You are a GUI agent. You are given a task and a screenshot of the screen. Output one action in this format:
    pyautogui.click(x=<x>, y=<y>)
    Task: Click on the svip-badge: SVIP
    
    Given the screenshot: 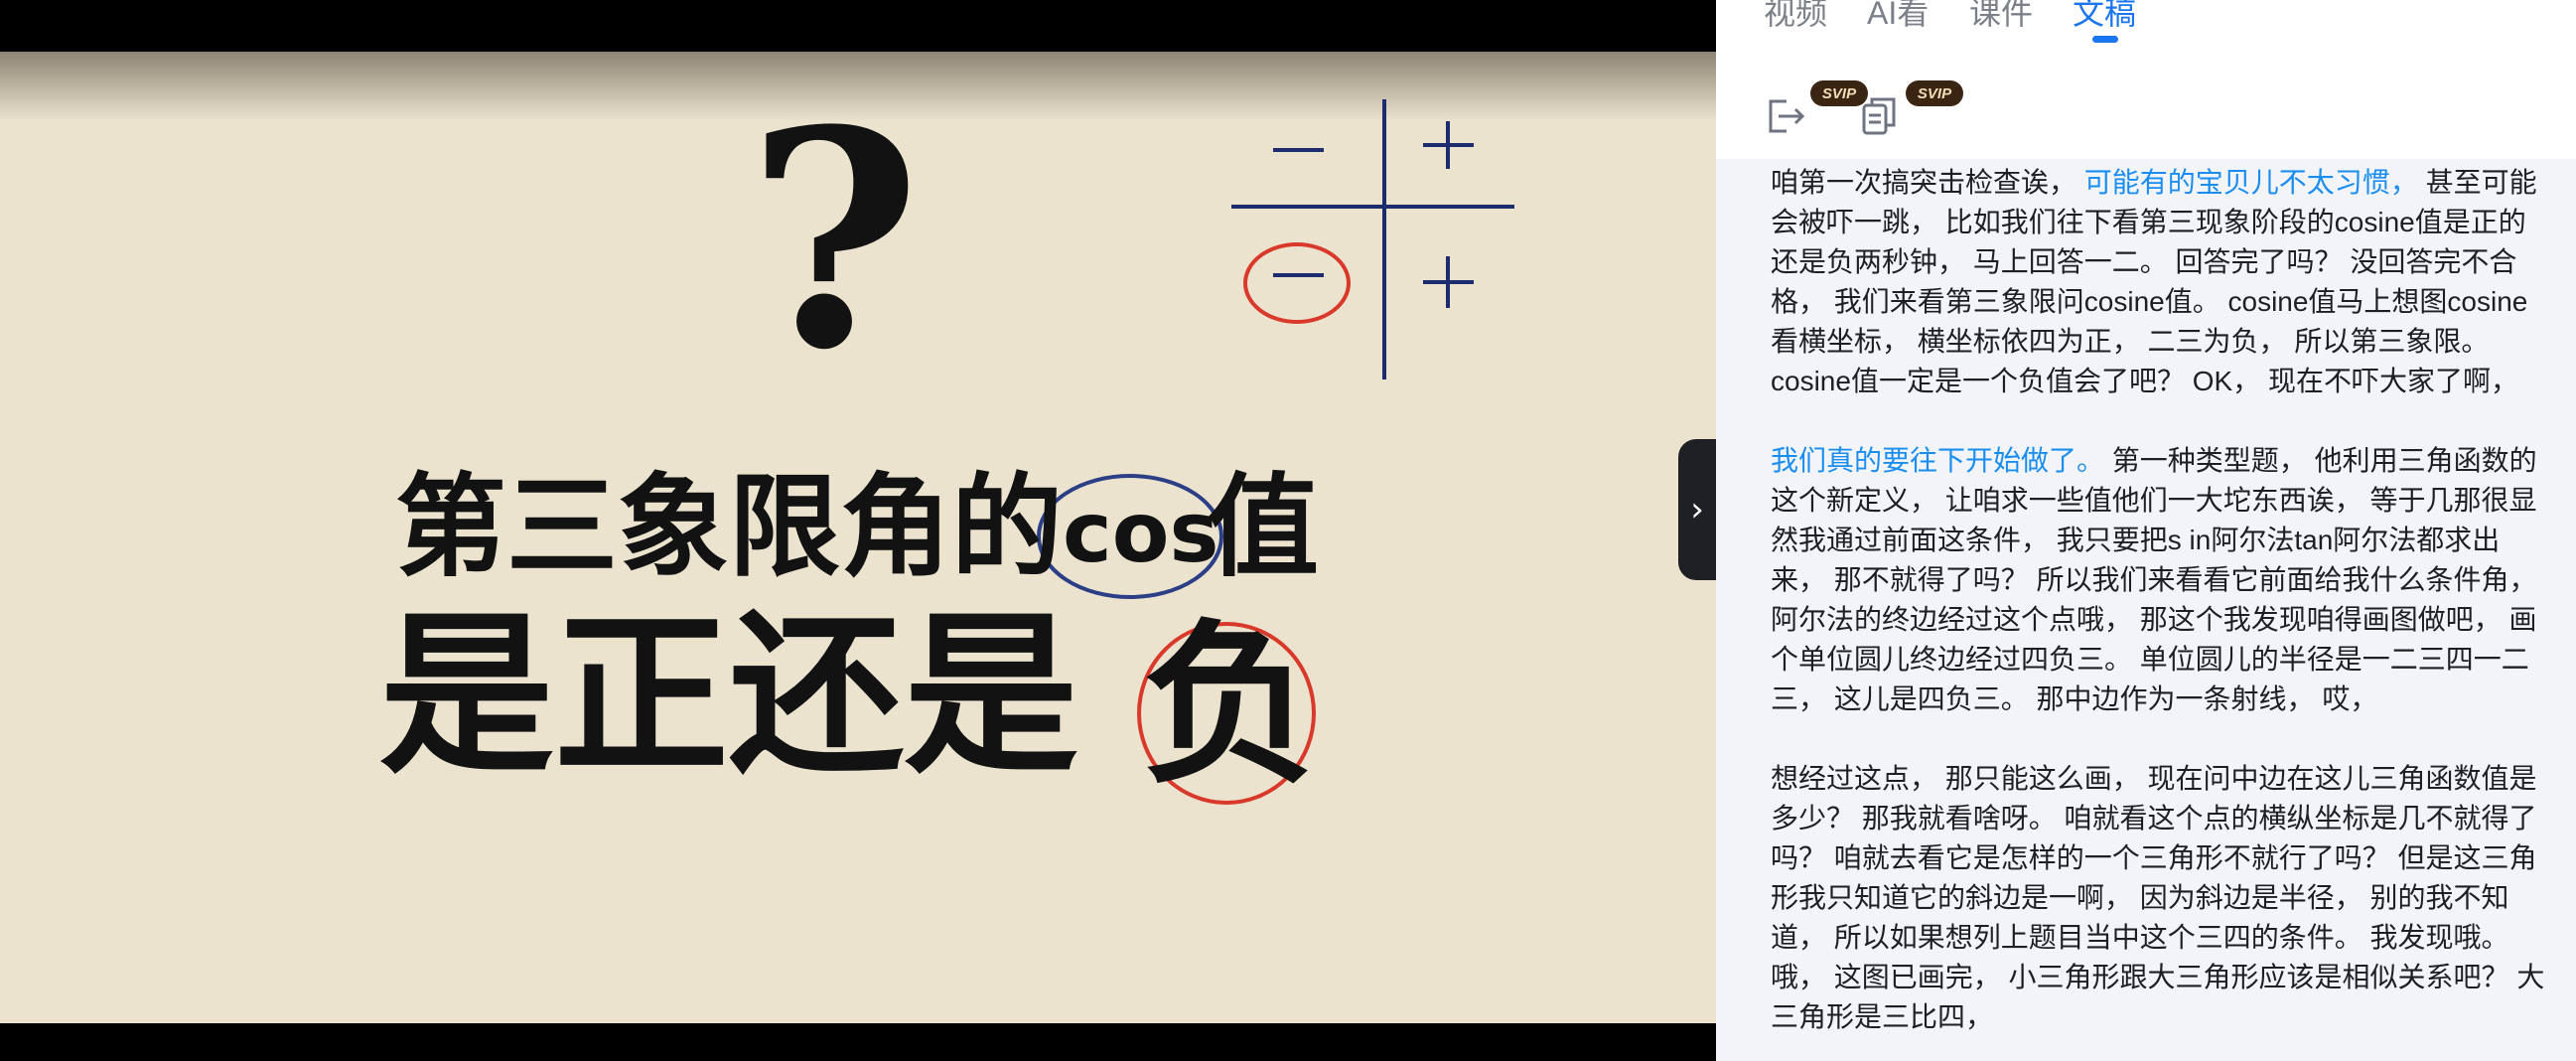 What is the action you would take?
    pyautogui.click(x=1935, y=93)
    